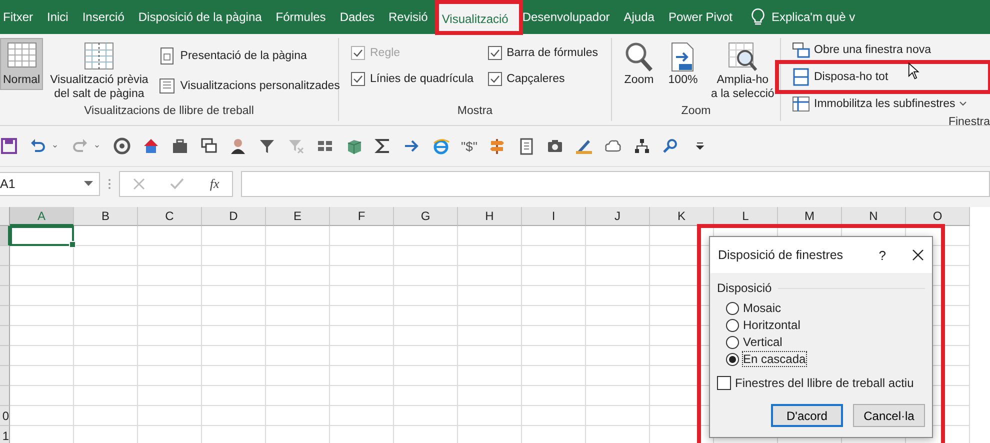 The height and width of the screenshot is (443, 990). What do you see at coordinates (743, 71) in the screenshot?
I see `zoom-button: Amplia-ho a la selecció` at bounding box center [743, 71].